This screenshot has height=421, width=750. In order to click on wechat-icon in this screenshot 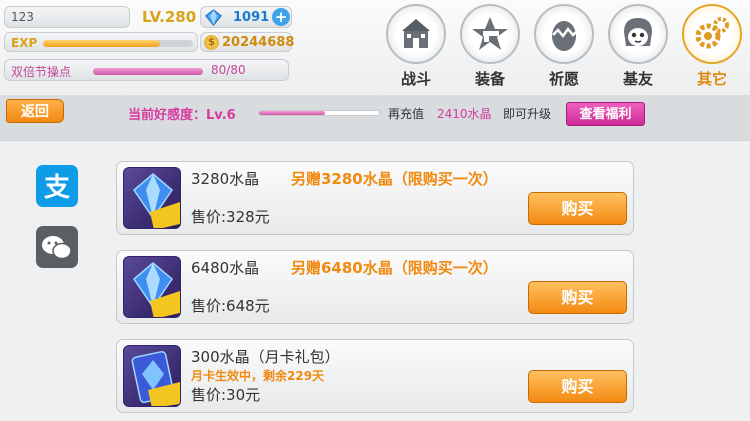, I will do `click(57, 247)`.